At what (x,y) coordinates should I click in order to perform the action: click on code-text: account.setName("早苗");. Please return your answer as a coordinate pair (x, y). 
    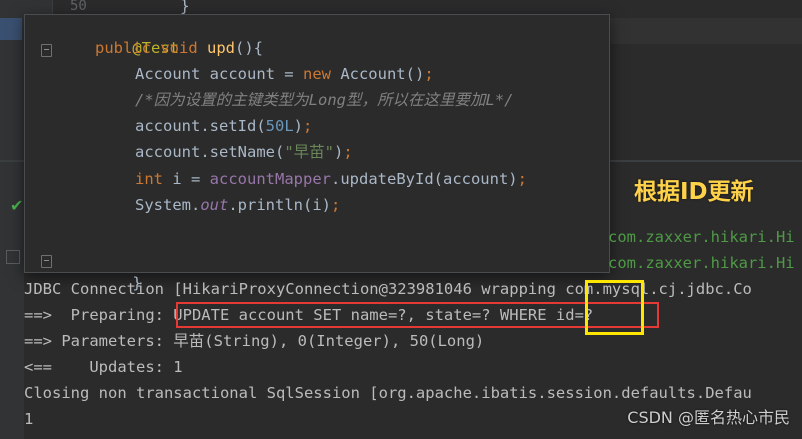
    Looking at the image, I should click on (244, 152).